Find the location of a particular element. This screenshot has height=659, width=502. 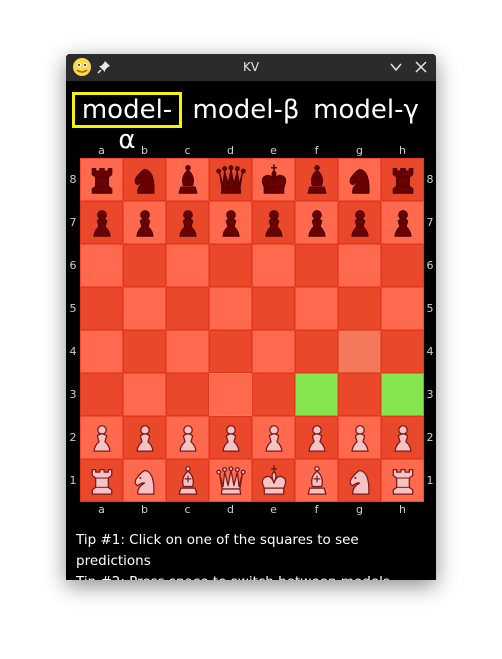

square-e8 is located at coordinates (273, 179).